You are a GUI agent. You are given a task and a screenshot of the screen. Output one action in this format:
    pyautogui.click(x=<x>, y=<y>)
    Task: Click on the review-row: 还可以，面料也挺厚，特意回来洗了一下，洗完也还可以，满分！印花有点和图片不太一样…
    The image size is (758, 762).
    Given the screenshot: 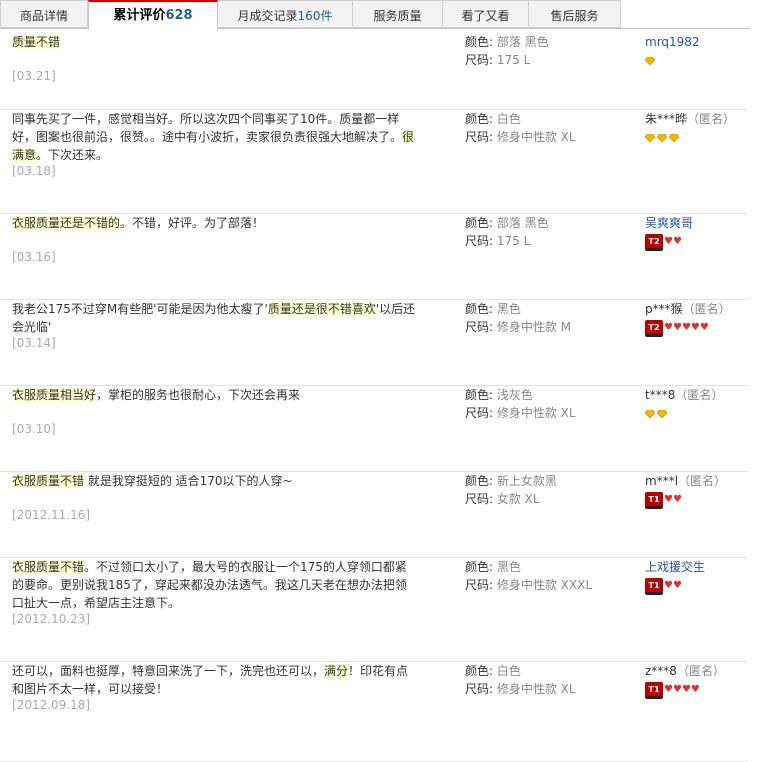 What is the action you would take?
    pyautogui.click(x=374, y=712)
    